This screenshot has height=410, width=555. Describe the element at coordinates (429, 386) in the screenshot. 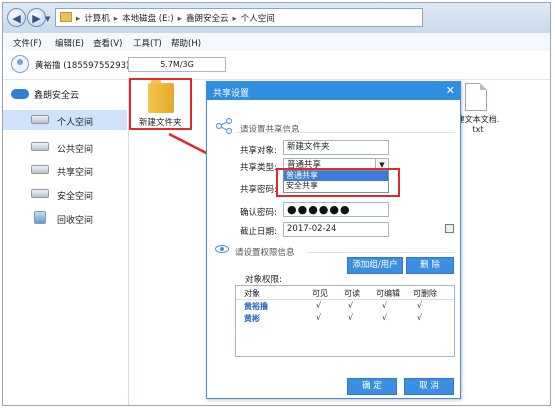

I see `cancel-button: 取 消` at that location.